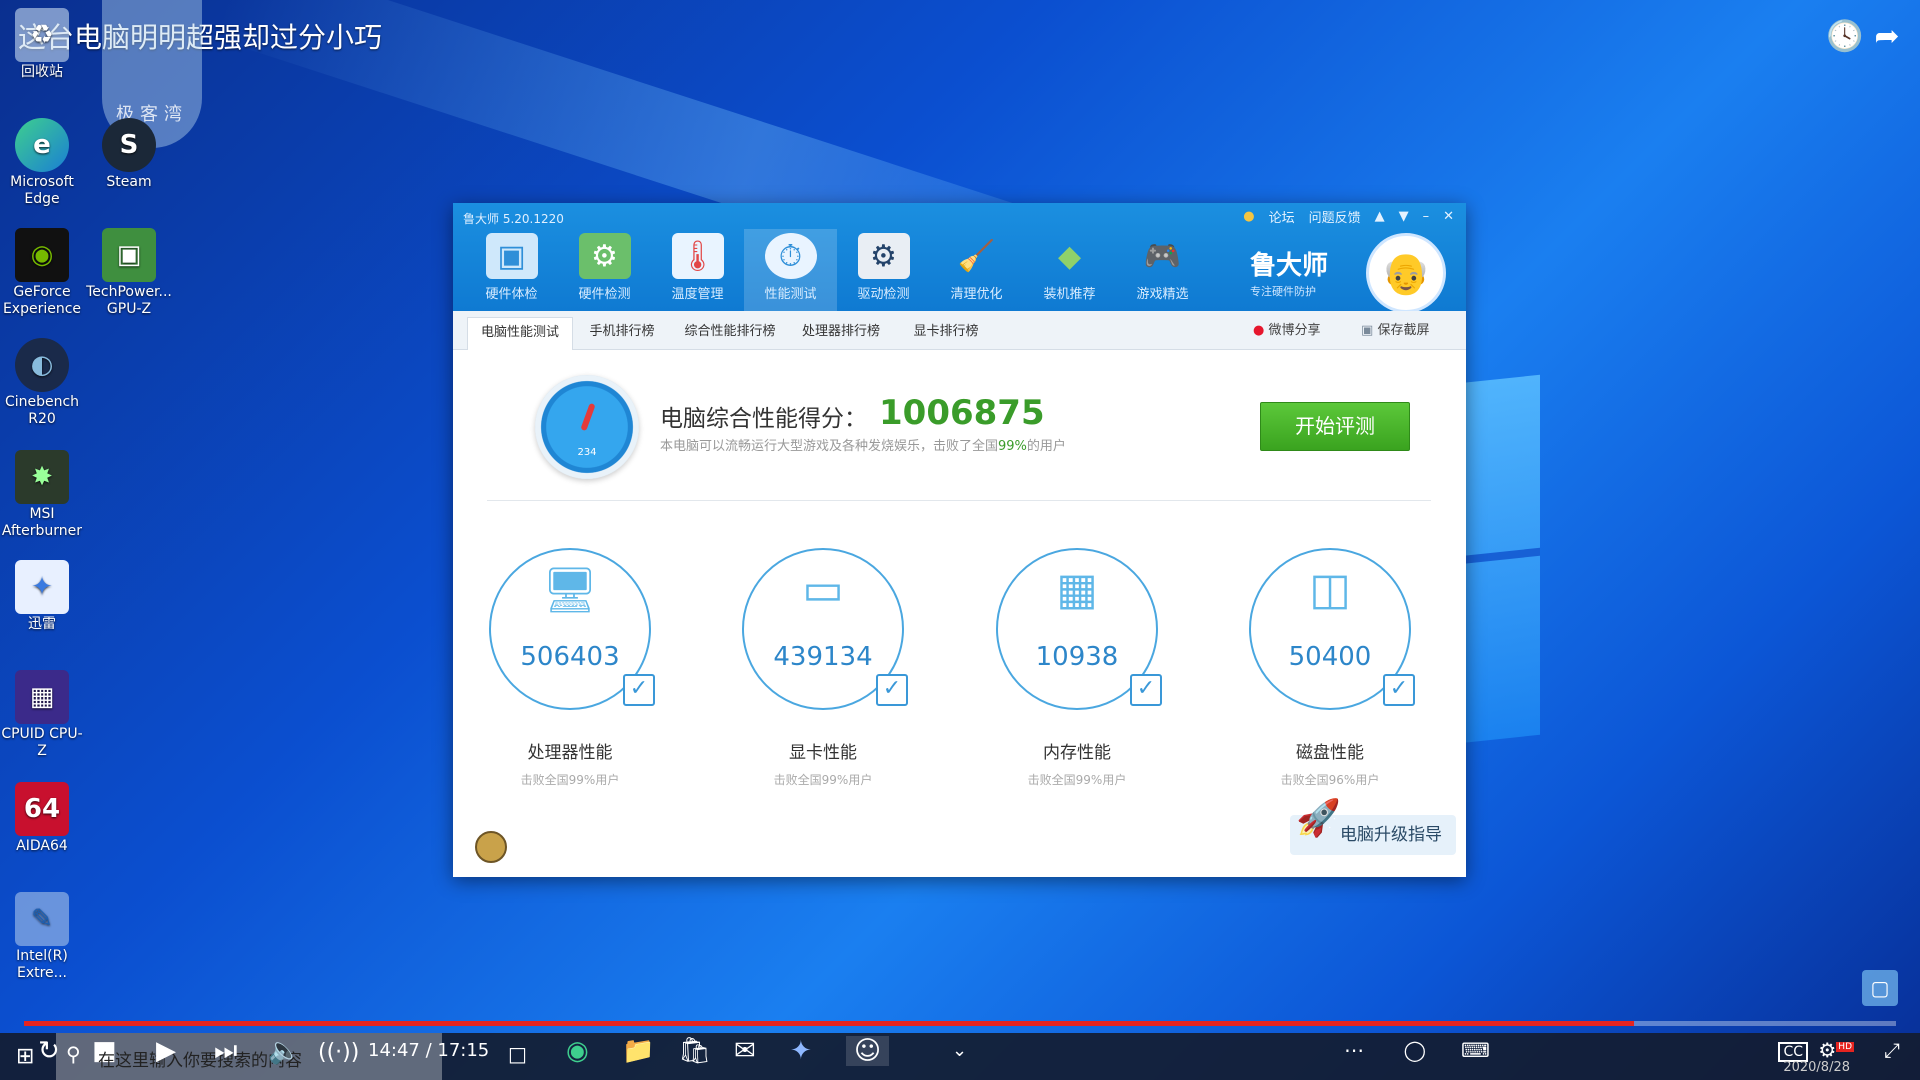  What do you see at coordinates (1475, 1050) in the screenshot?
I see `keyboard-icon: ⌨` at bounding box center [1475, 1050].